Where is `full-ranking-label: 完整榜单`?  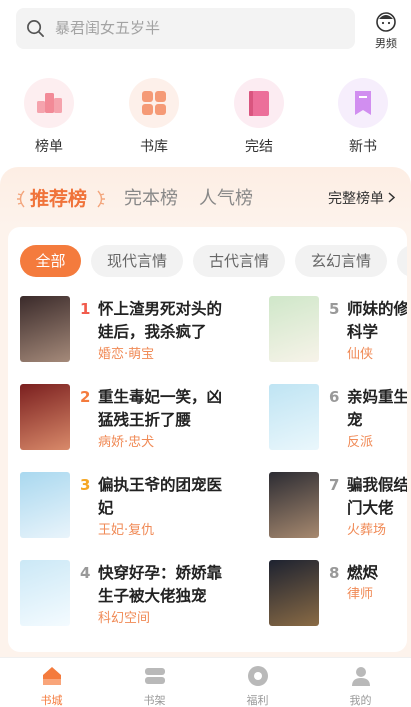 full-ranking-label: 完整榜单 is located at coordinates (356, 199).